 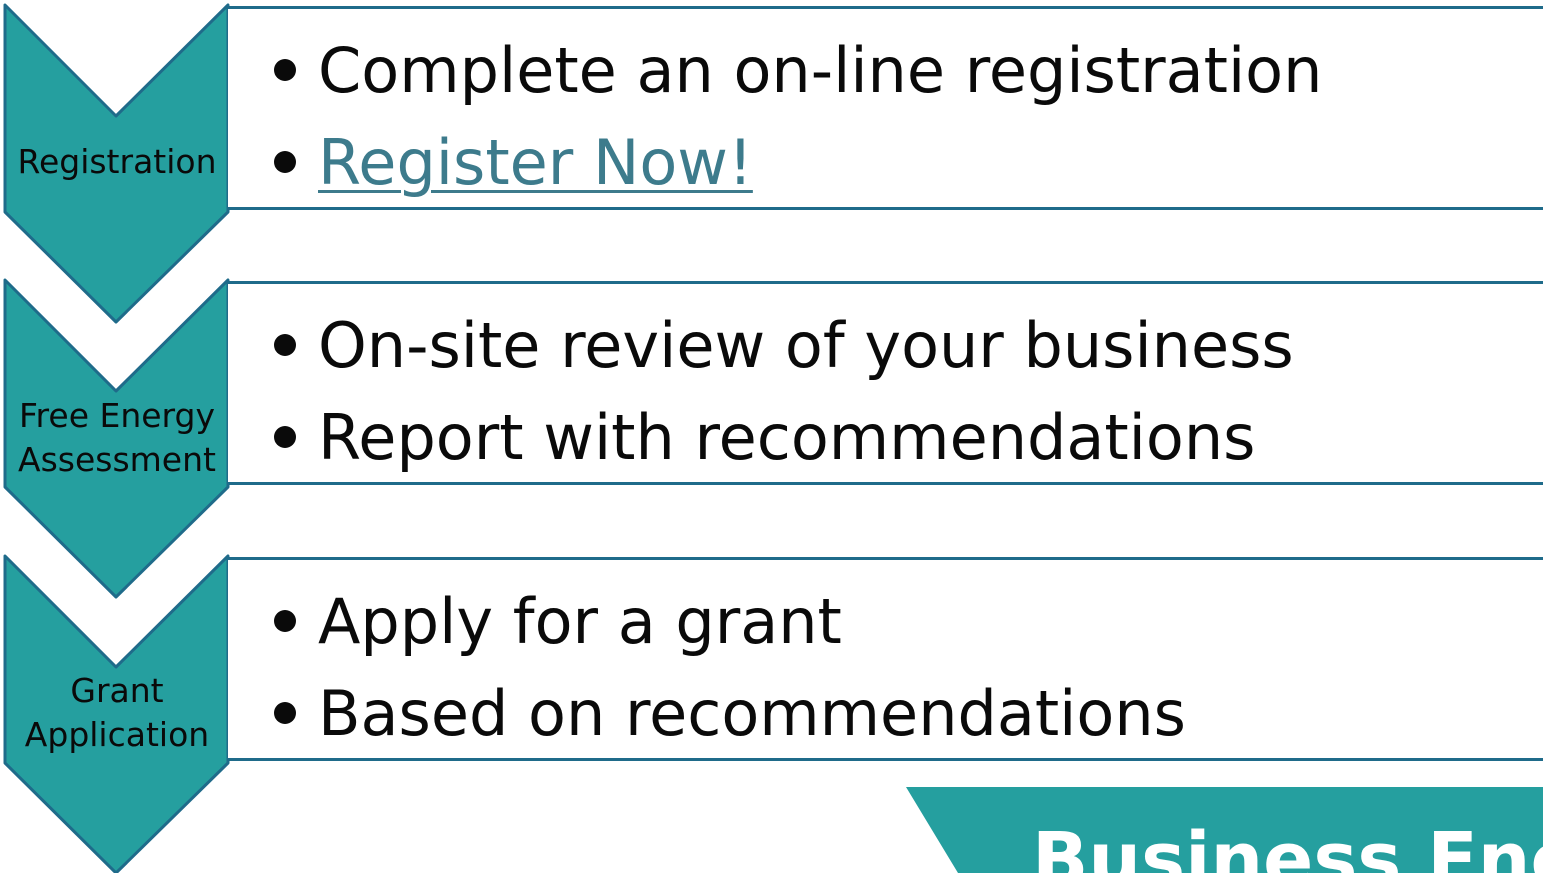 What do you see at coordinates (117, 690) in the screenshot?
I see `step-label-line: Grant` at bounding box center [117, 690].